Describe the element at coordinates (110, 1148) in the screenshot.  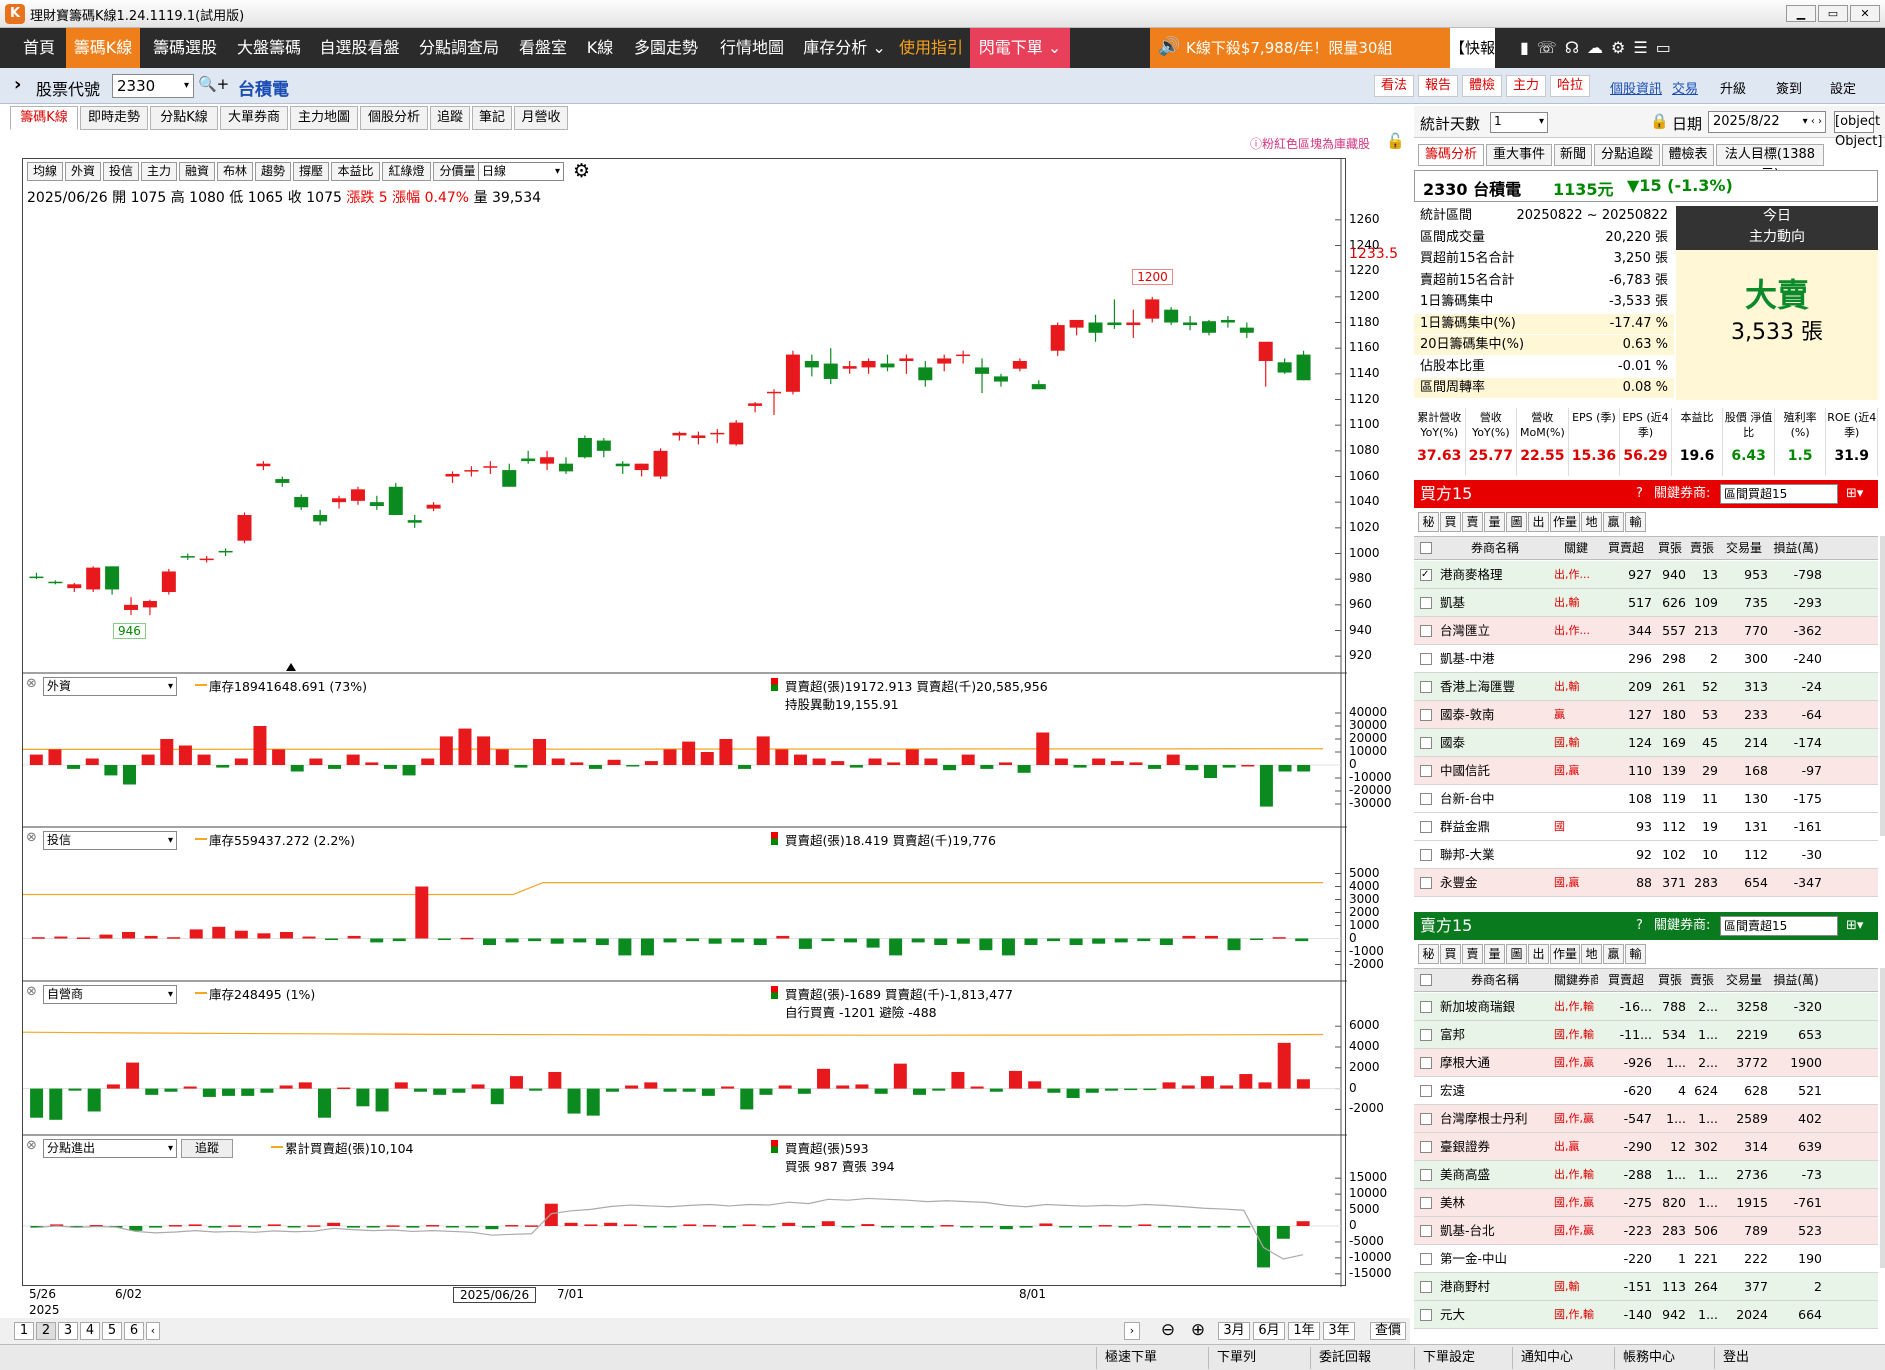
I see `pane-select-3: 分點進出` at that location.